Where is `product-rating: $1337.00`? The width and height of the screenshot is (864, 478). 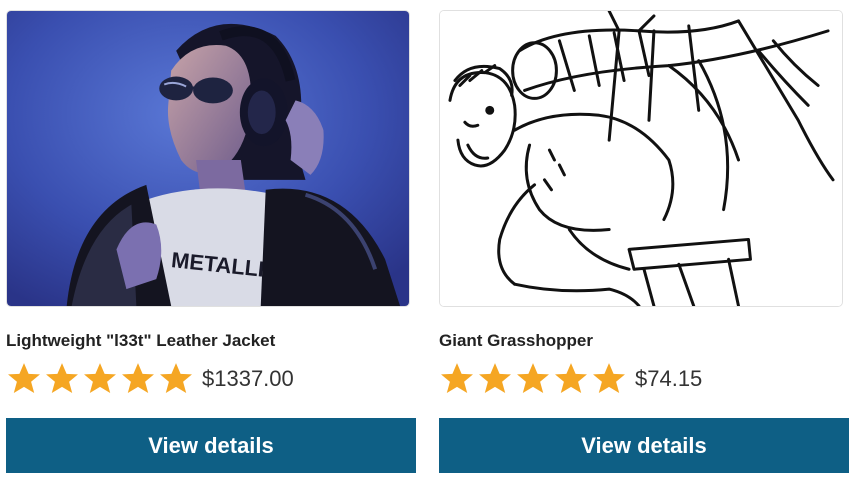
product-rating: $1337.00 is located at coordinates (150, 379).